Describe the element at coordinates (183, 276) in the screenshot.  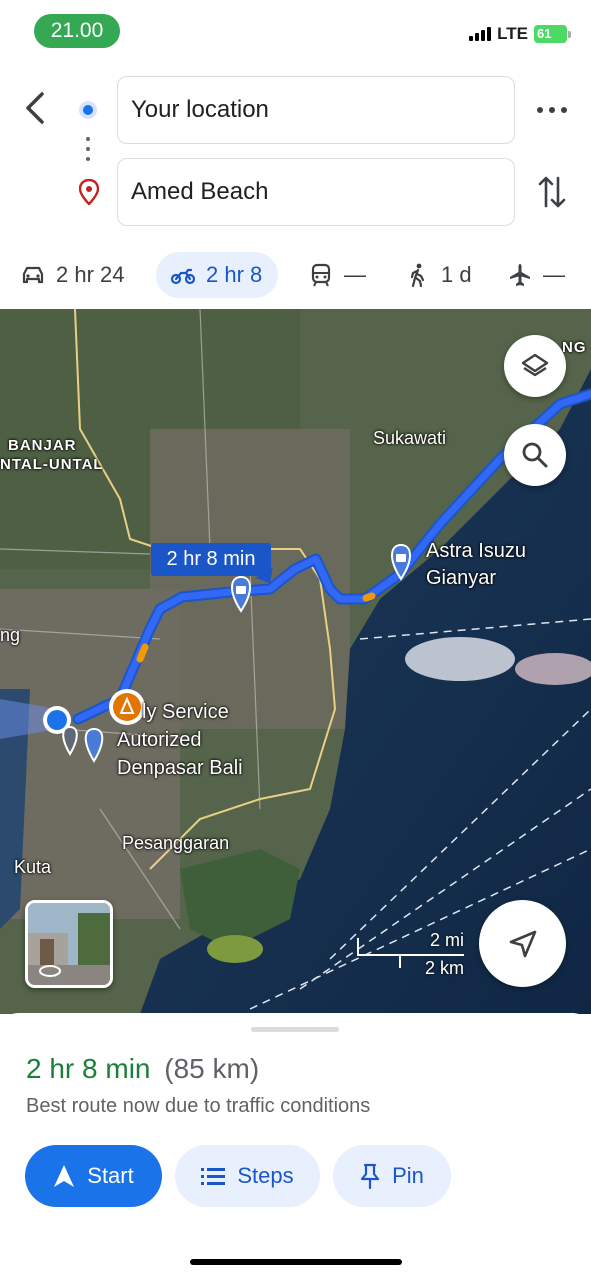
I see `motorcycle-icon` at that location.